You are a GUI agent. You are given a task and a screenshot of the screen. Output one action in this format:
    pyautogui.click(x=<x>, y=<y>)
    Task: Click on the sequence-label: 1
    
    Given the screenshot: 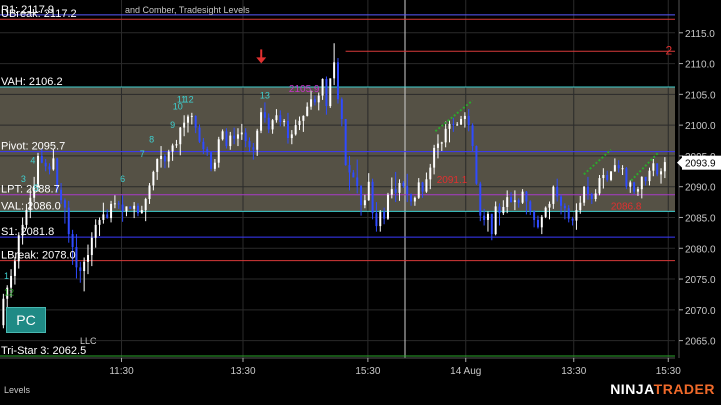 What is the action you would take?
    pyautogui.click(x=6, y=276)
    